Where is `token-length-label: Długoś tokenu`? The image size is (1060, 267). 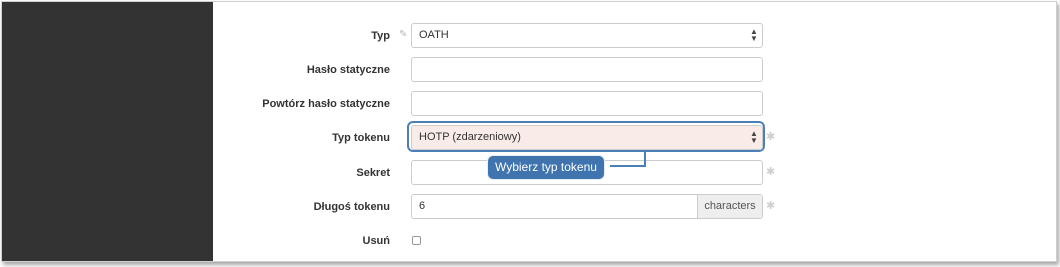
token-length-label: Długoś tokenu is located at coordinates (351, 207).